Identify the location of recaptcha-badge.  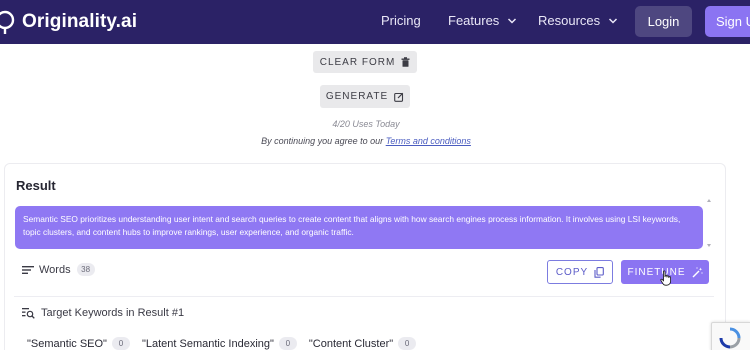
(730, 336).